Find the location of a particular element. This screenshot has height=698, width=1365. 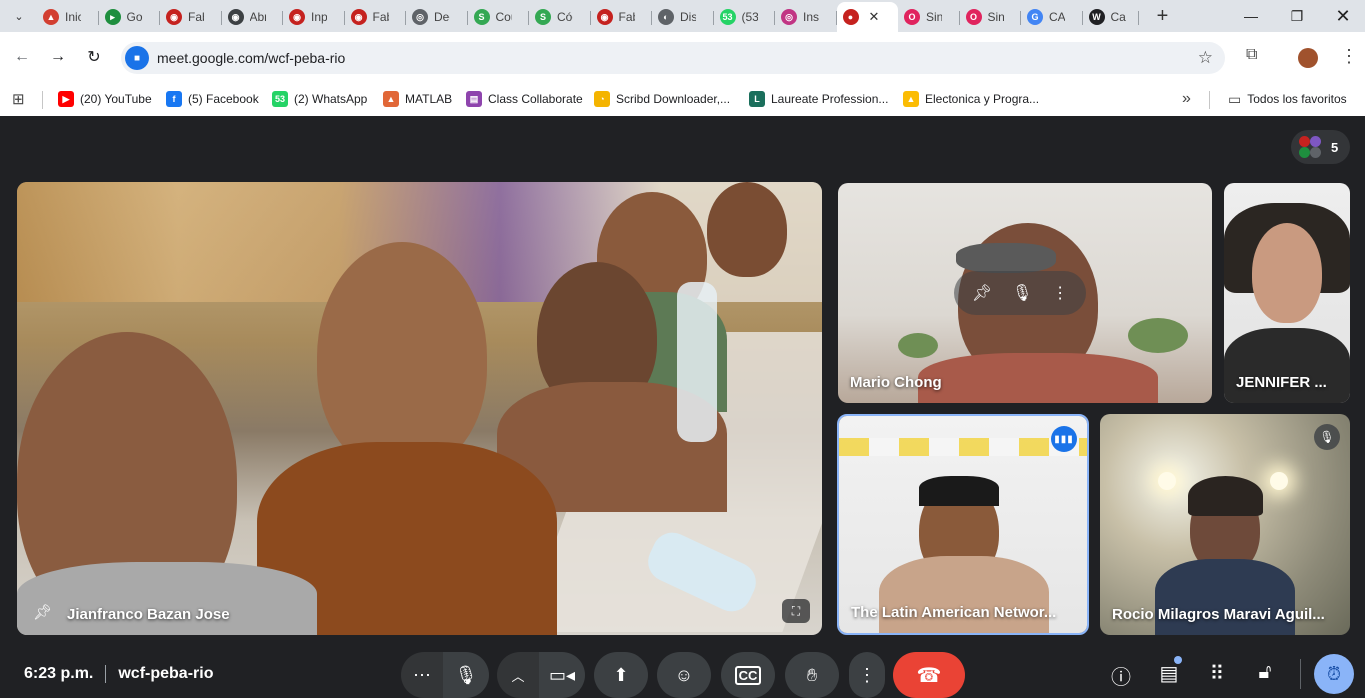

participants-chip: 5 is located at coordinates (1320, 147).